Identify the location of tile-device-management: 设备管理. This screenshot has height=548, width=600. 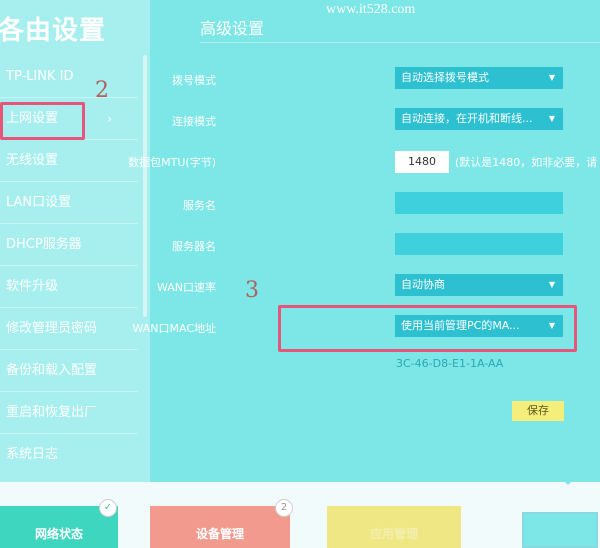
(220, 527).